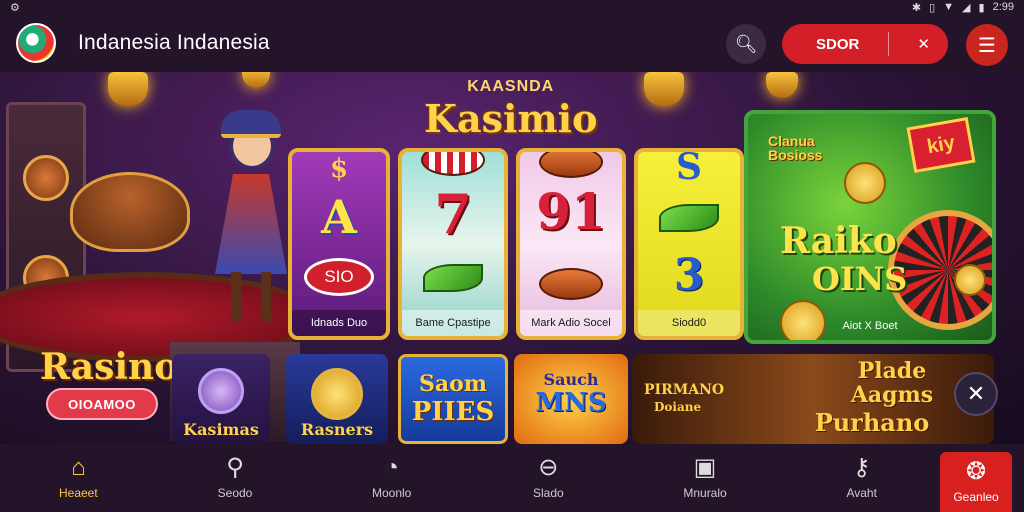 This screenshot has width=1024, height=512. What do you see at coordinates (251, 124) in the screenshot?
I see `character-hat` at bounding box center [251, 124].